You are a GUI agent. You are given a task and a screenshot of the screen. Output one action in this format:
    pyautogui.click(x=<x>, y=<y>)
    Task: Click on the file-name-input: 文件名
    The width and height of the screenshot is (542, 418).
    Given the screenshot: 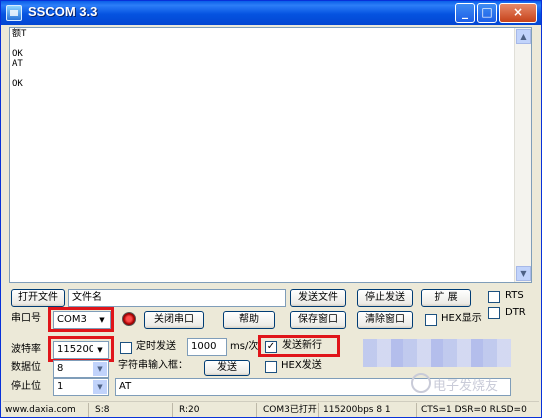 What is the action you would take?
    pyautogui.click(x=177, y=298)
    